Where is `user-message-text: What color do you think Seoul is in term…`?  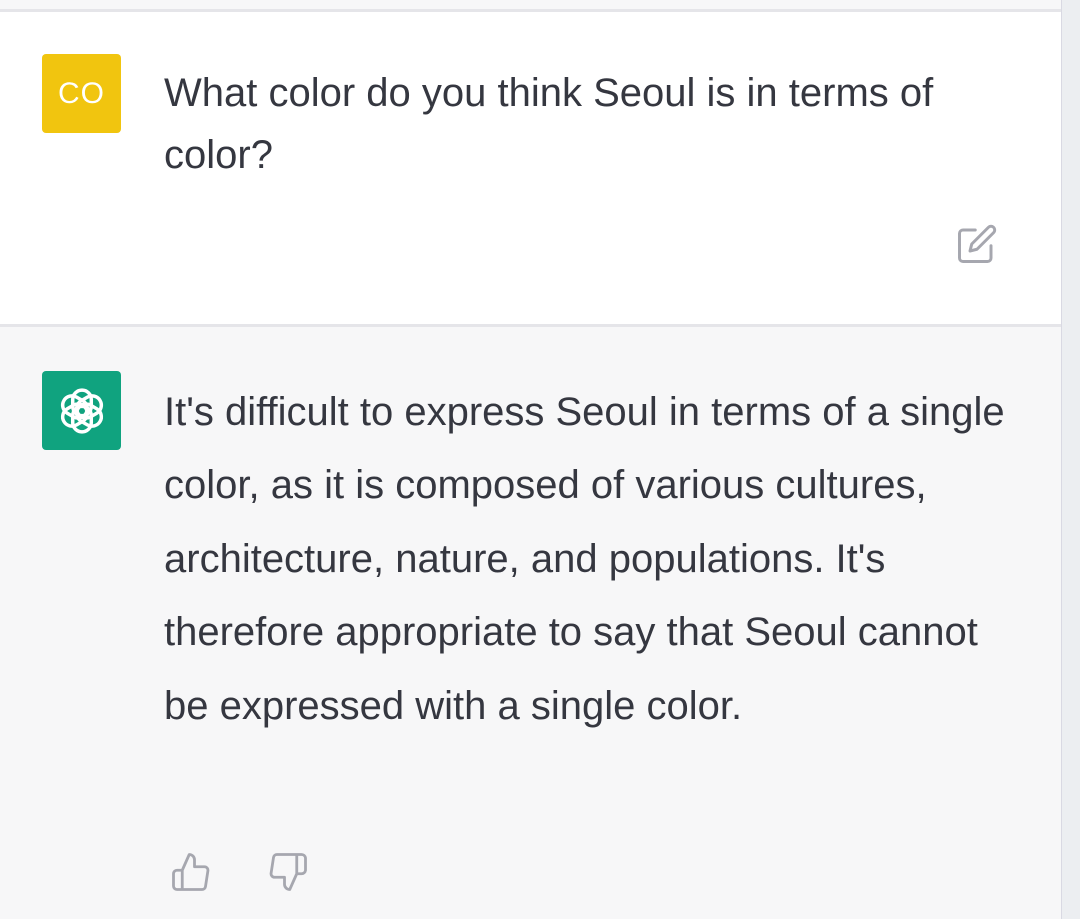
user-message-text: What color do you think Seoul is in term… is located at coordinates (549, 124).